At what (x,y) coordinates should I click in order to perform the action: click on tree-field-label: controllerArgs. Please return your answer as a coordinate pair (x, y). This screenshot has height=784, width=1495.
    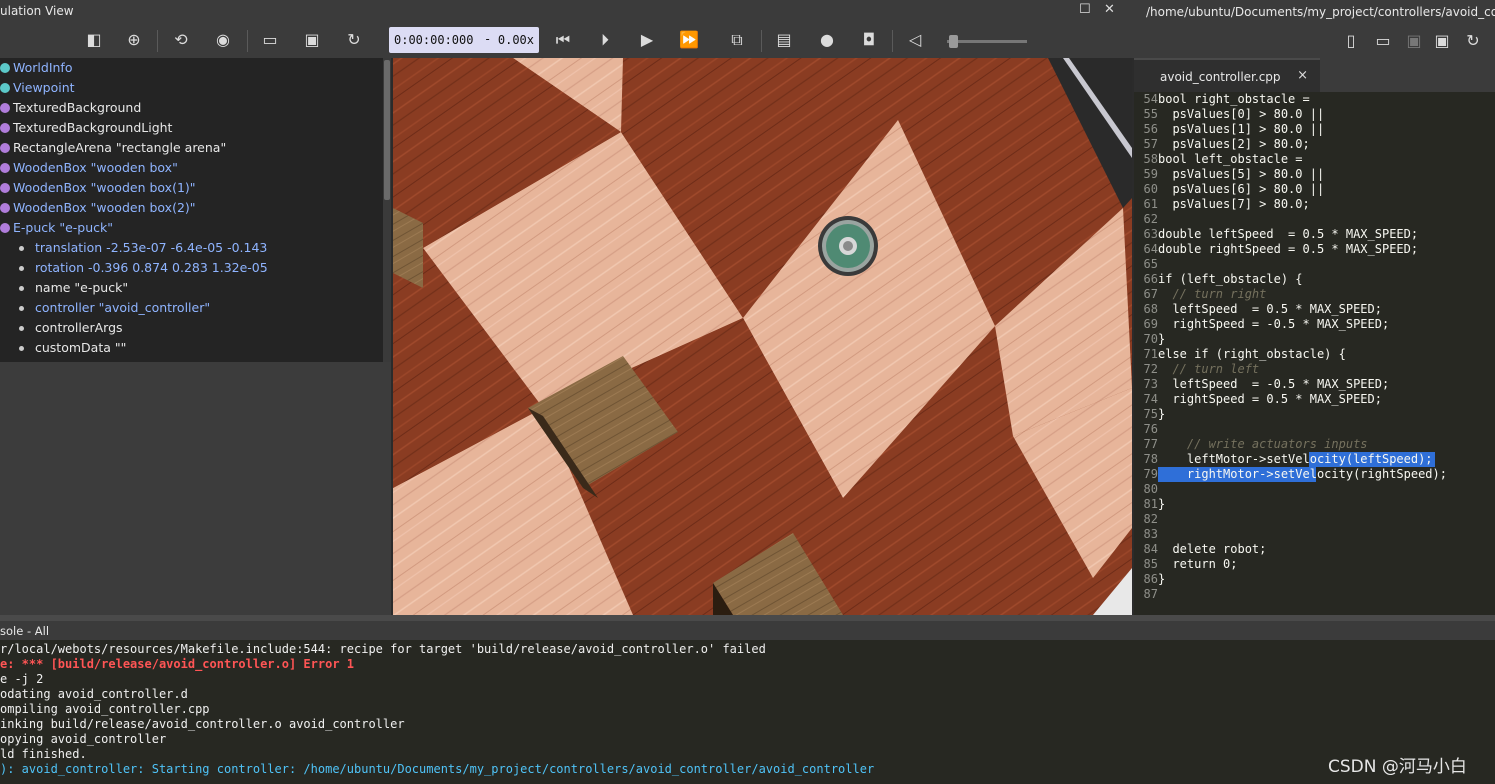
    Looking at the image, I should click on (79, 327).